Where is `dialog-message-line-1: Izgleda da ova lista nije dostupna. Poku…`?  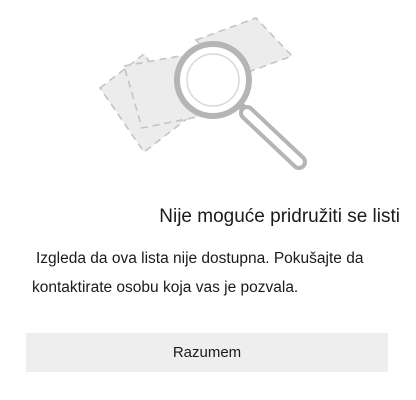 dialog-message-line-1: Izgleda da ova lista nije dostupna. Poku… is located at coordinates (200, 258).